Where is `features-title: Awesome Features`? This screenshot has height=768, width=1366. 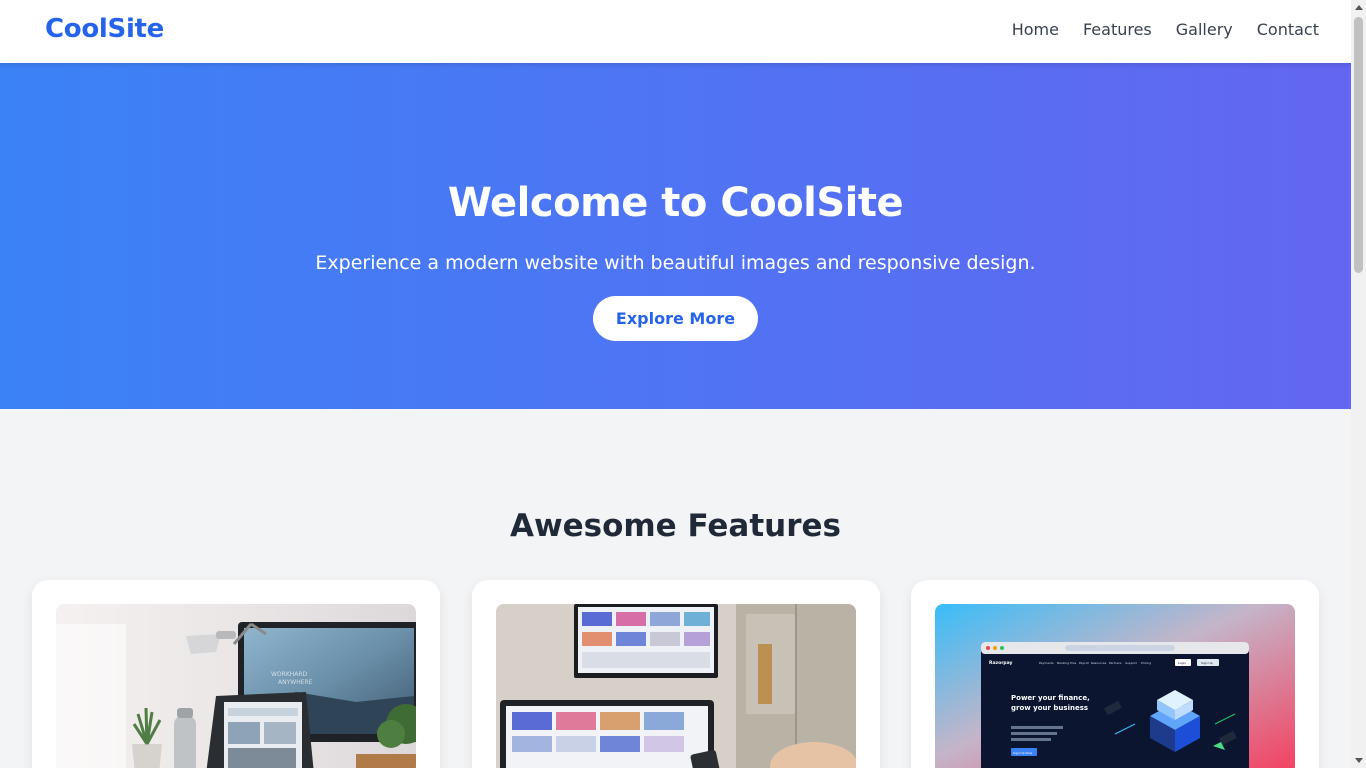 features-title: Awesome Features is located at coordinates (675, 526).